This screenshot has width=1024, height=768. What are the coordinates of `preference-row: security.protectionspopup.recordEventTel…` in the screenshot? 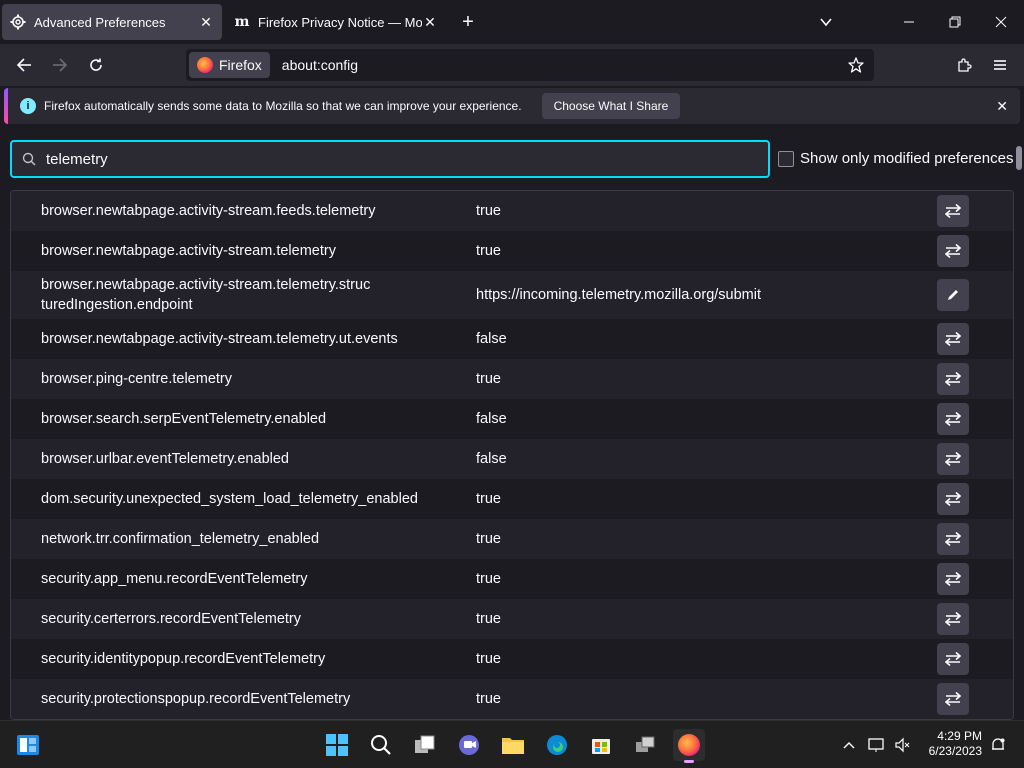 It's located at (512, 699).